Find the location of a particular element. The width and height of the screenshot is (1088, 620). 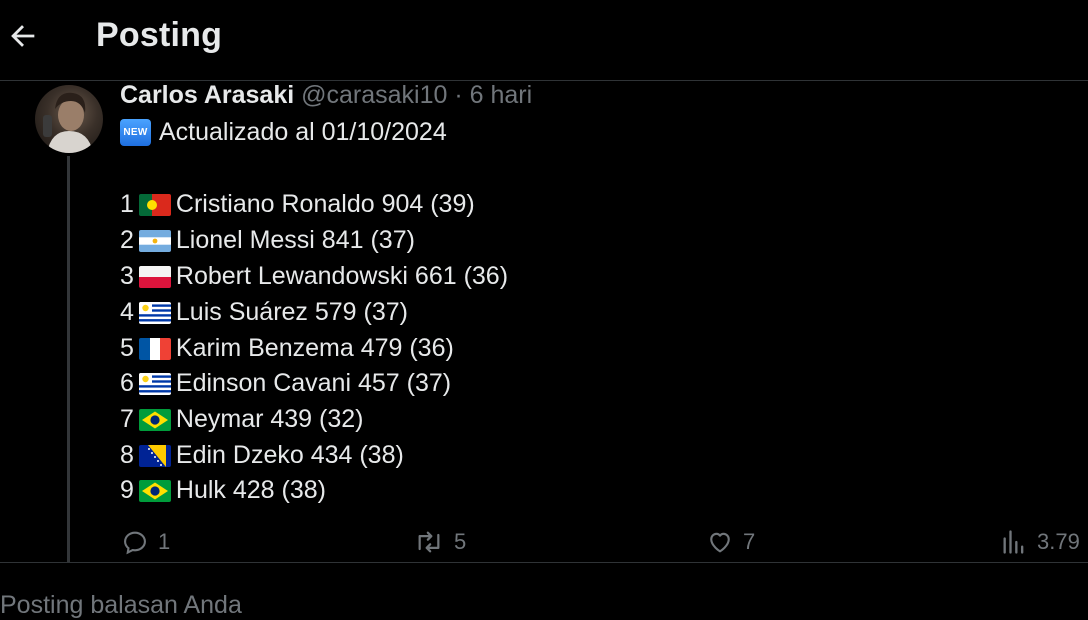

portugal-flag-icon is located at coordinates (154, 204).